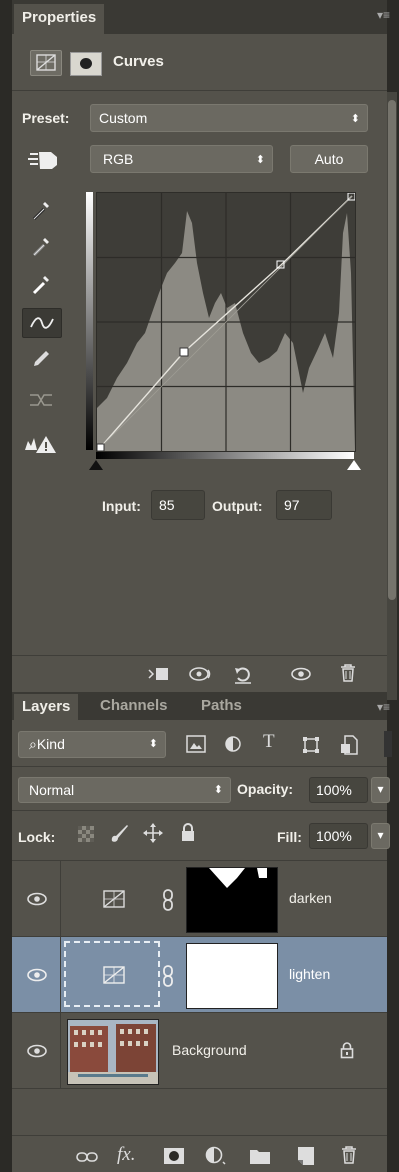  I want to click on tab-channels: Channels, so click(134, 705).